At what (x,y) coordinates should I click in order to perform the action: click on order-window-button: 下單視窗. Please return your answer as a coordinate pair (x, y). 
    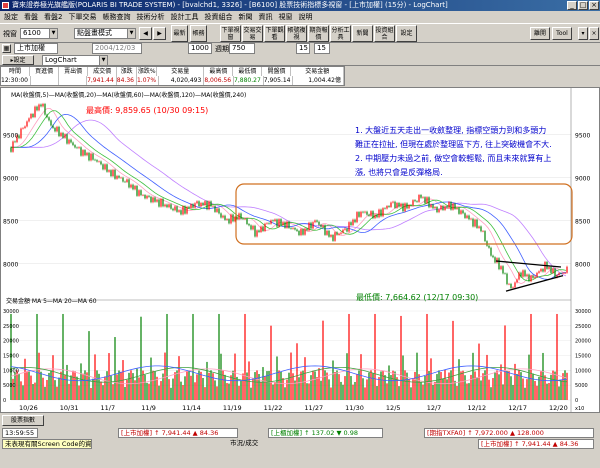
    Looking at the image, I should click on (230, 33).